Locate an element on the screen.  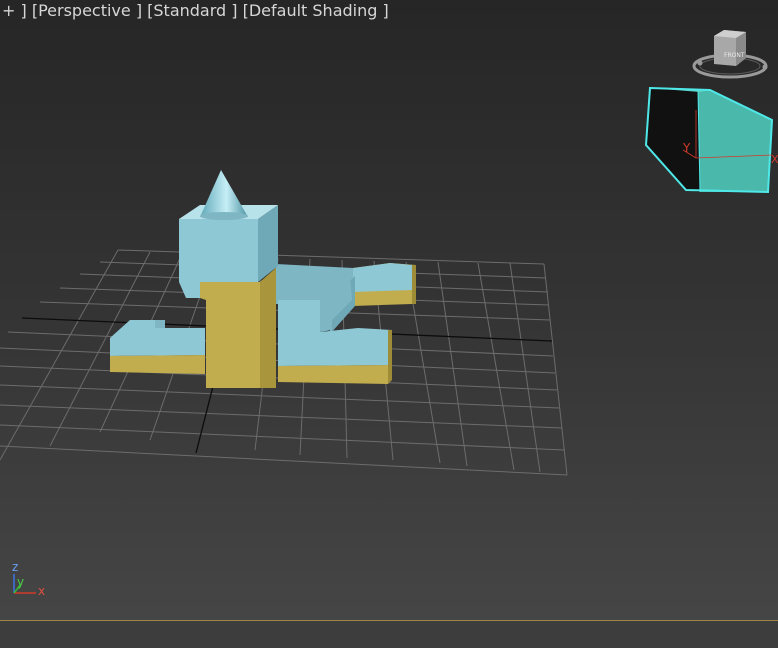
viewport-point-of-view-menu: [Perspective ] is located at coordinates (87, 10).